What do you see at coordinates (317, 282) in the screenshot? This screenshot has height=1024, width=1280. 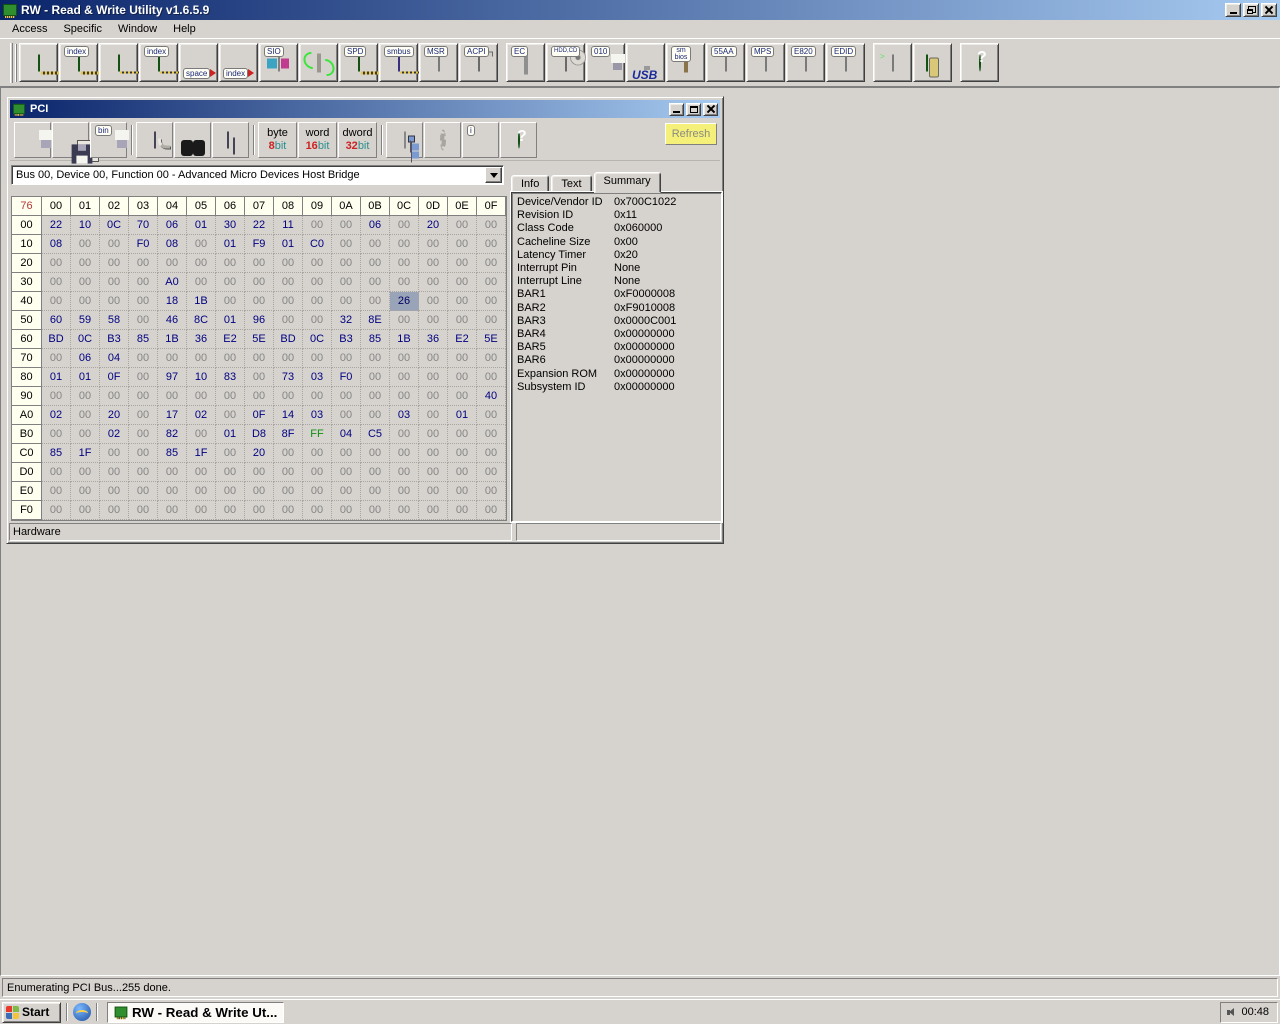 I see `hex-cell-30-09: 00` at bounding box center [317, 282].